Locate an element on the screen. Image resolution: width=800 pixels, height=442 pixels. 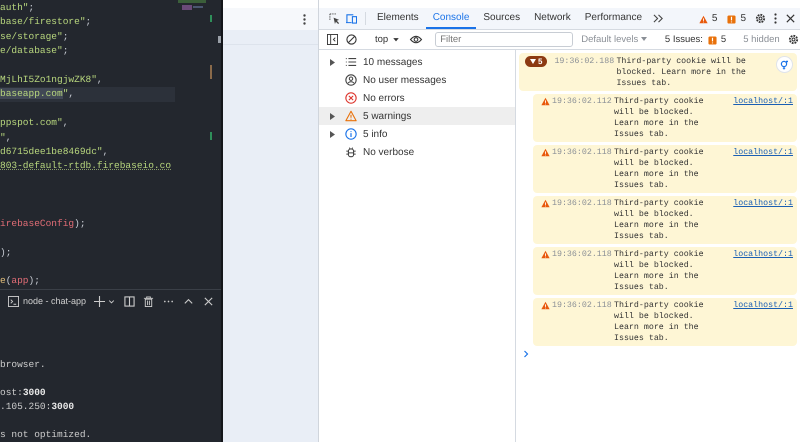
prompt-icon is located at coordinates (526, 354).